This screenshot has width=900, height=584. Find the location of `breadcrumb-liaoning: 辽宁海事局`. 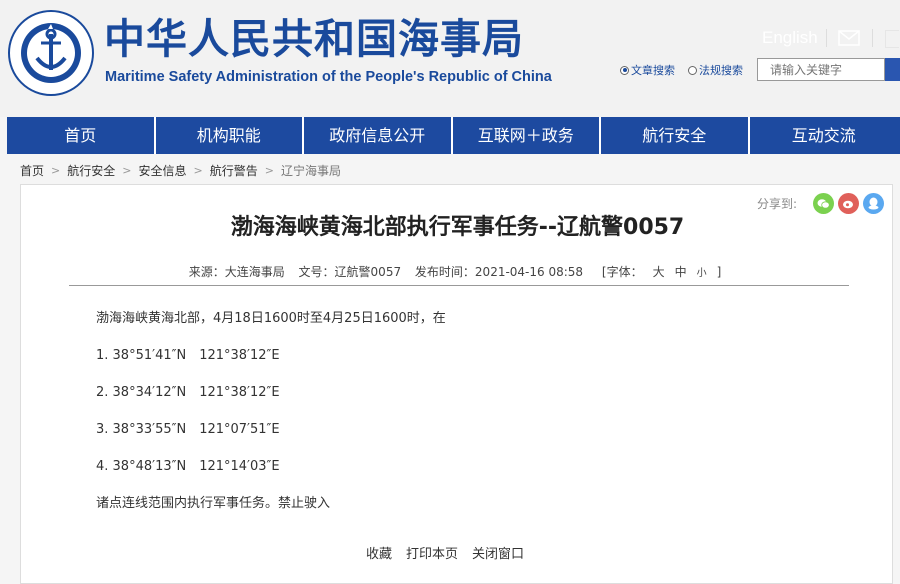

breadcrumb-liaoning: 辽宁海事局 is located at coordinates (311, 170).